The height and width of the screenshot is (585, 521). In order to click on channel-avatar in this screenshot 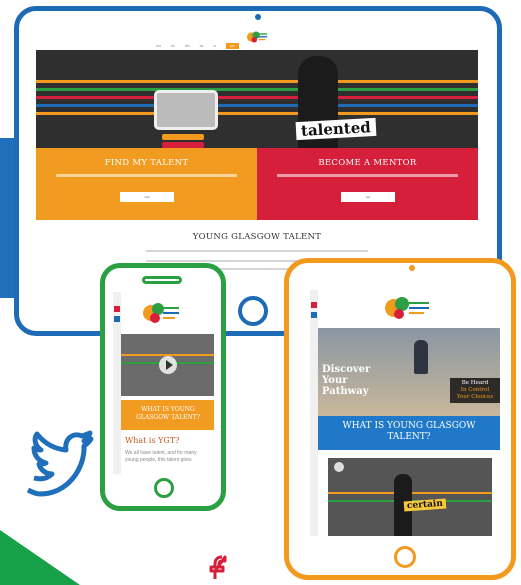, I will do `click(339, 467)`.